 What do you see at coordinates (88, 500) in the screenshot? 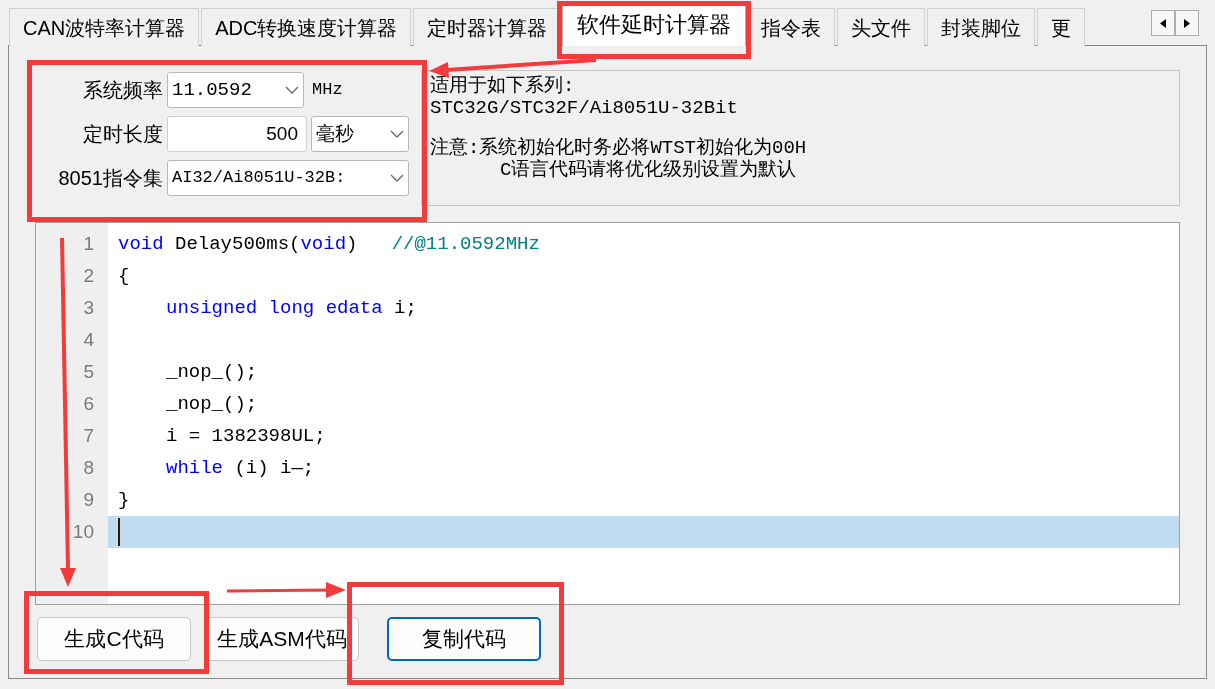
I see `line-number: 9` at bounding box center [88, 500].